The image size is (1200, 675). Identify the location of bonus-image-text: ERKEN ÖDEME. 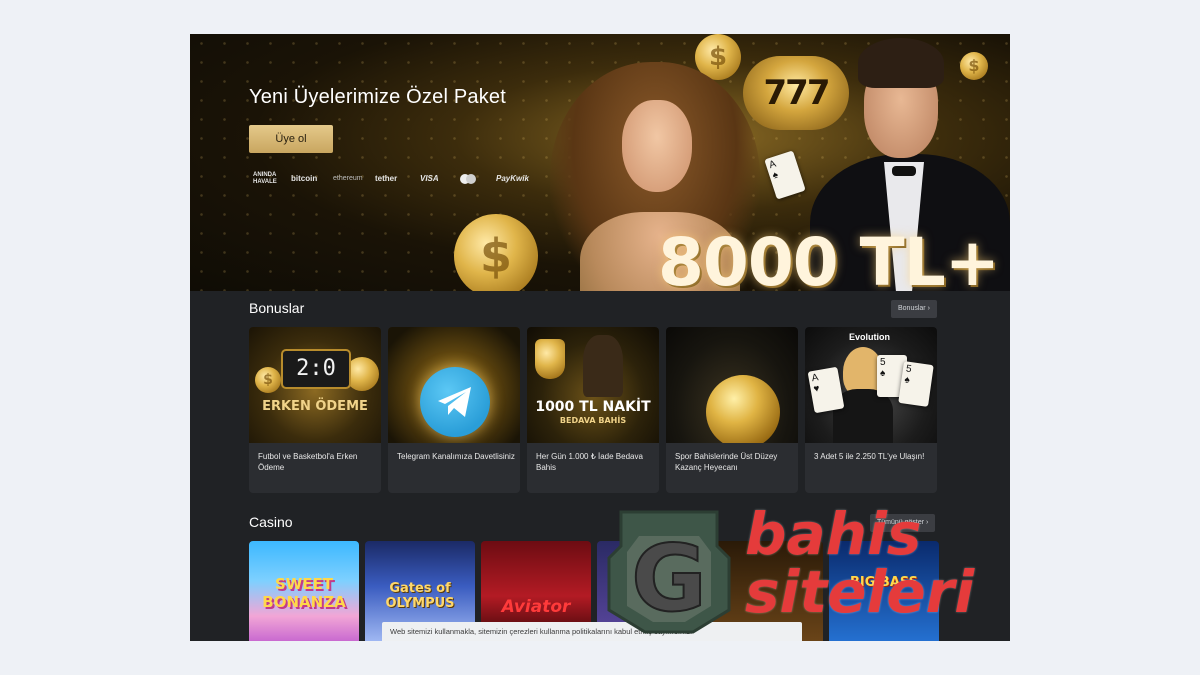
(315, 406).